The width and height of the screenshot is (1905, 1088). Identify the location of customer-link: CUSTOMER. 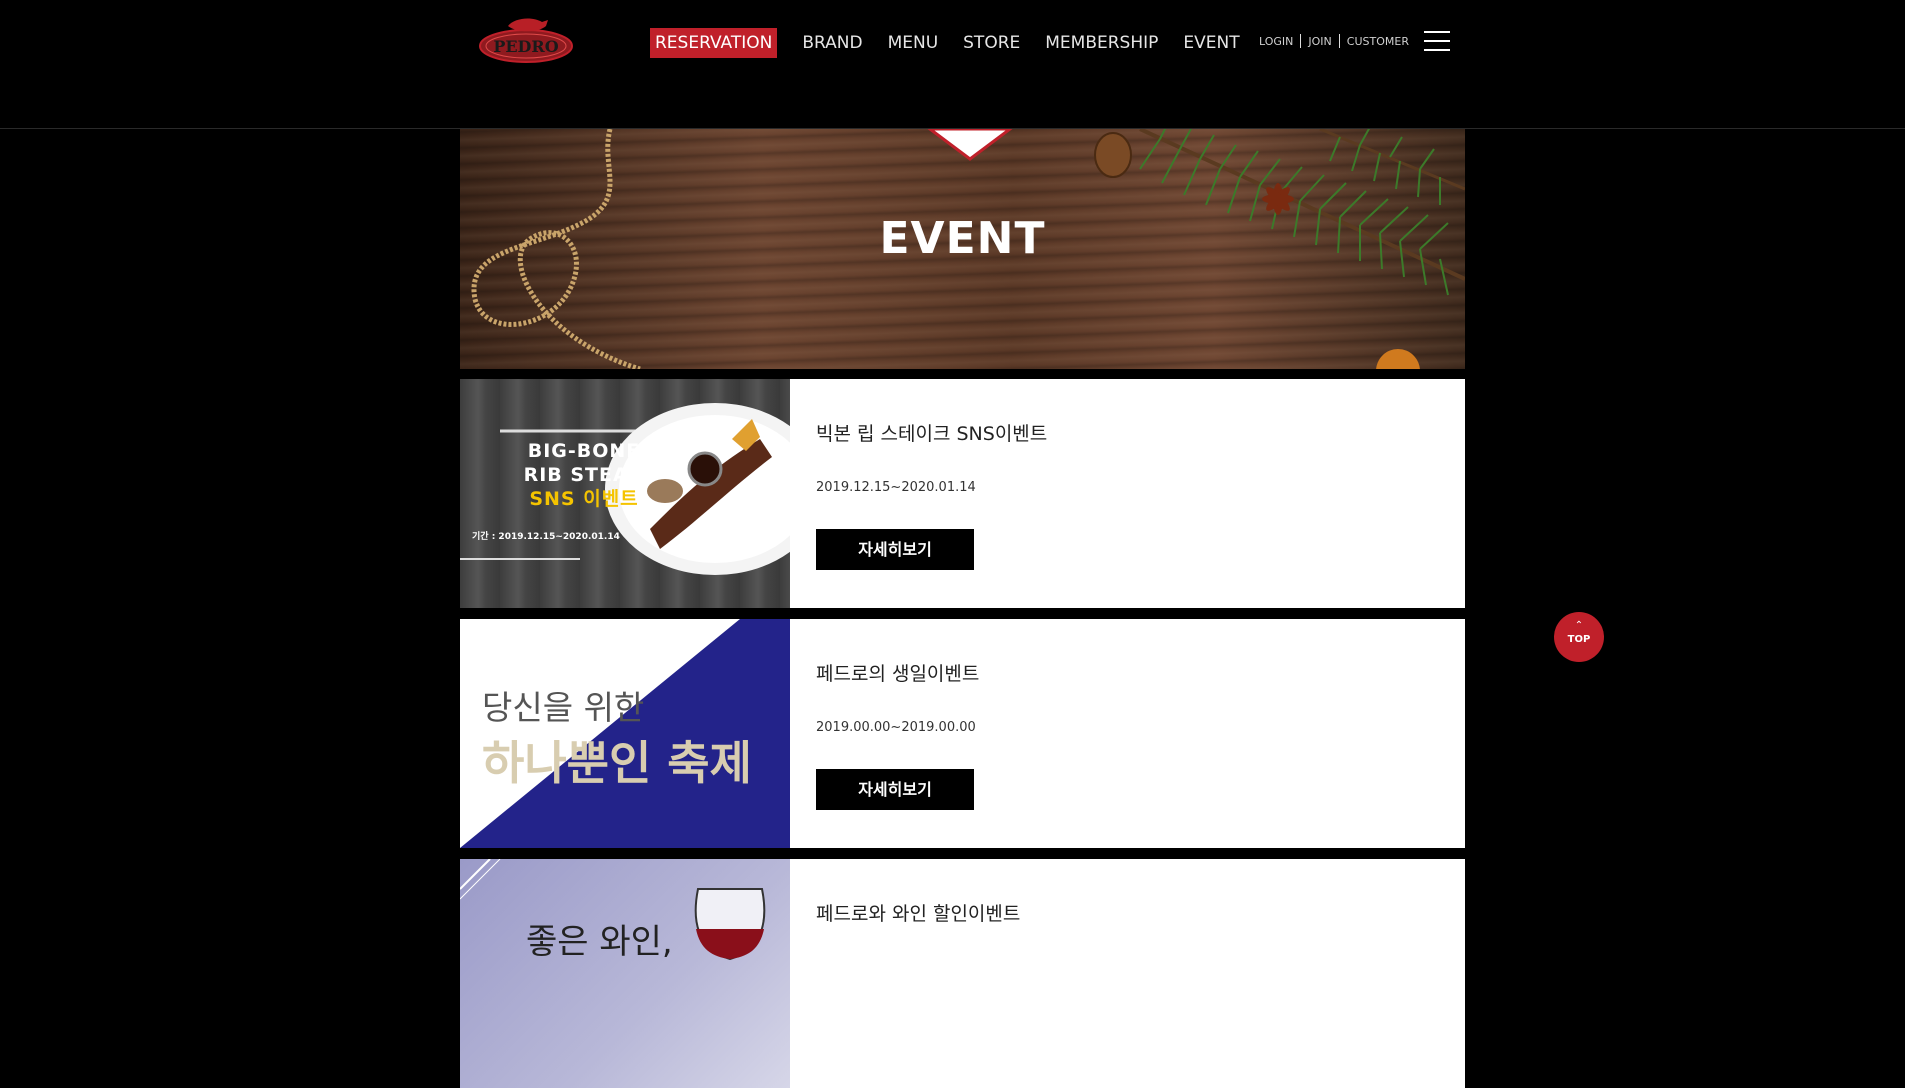
(1378, 41).